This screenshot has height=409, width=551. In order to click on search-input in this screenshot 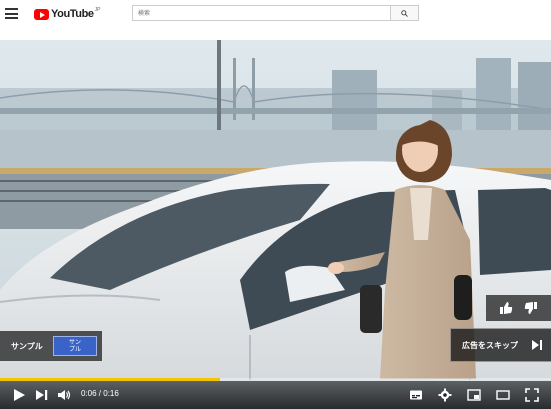, I will do `click(261, 13)`.